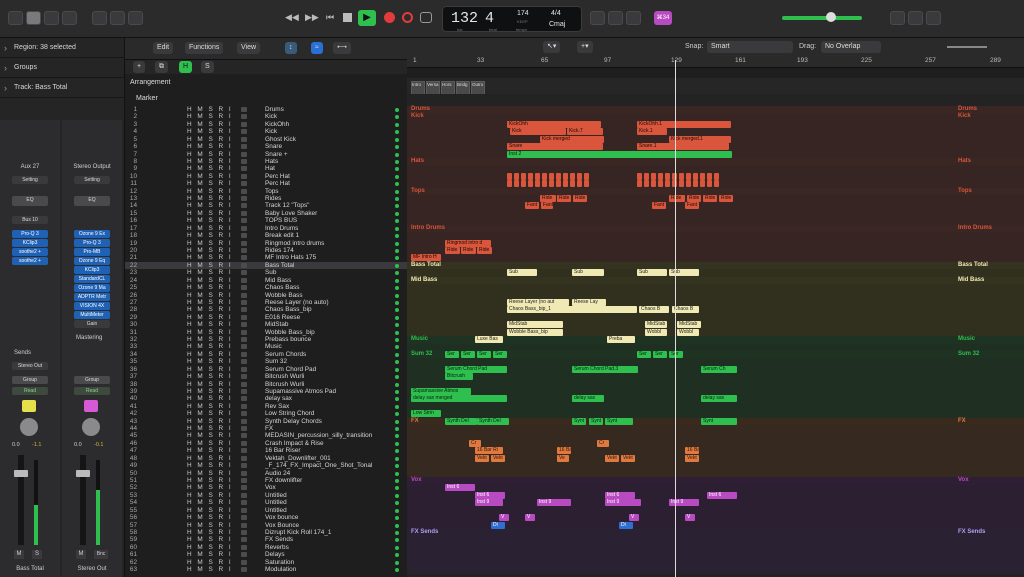  I want to click on forward-icon: ▶▶, so click(312, 18).